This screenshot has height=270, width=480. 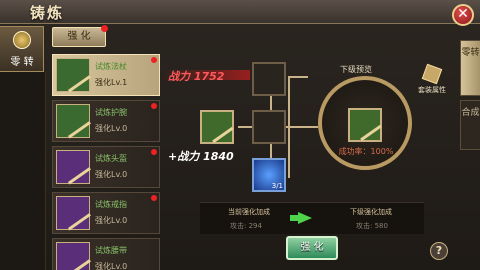 What do you see at coordinates (106, 75) in the screenshot?
I see `list-item: 试炼法杖 强化Lv.1` at bounding box center [106, 75].